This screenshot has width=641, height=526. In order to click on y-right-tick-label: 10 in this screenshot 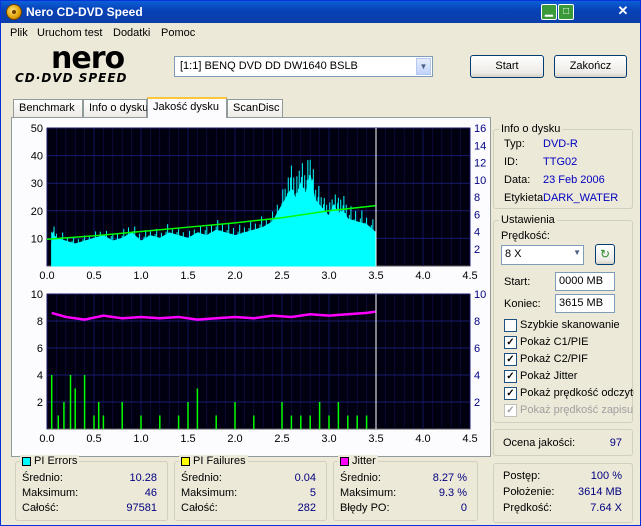, I will do `click(480, 295)`.